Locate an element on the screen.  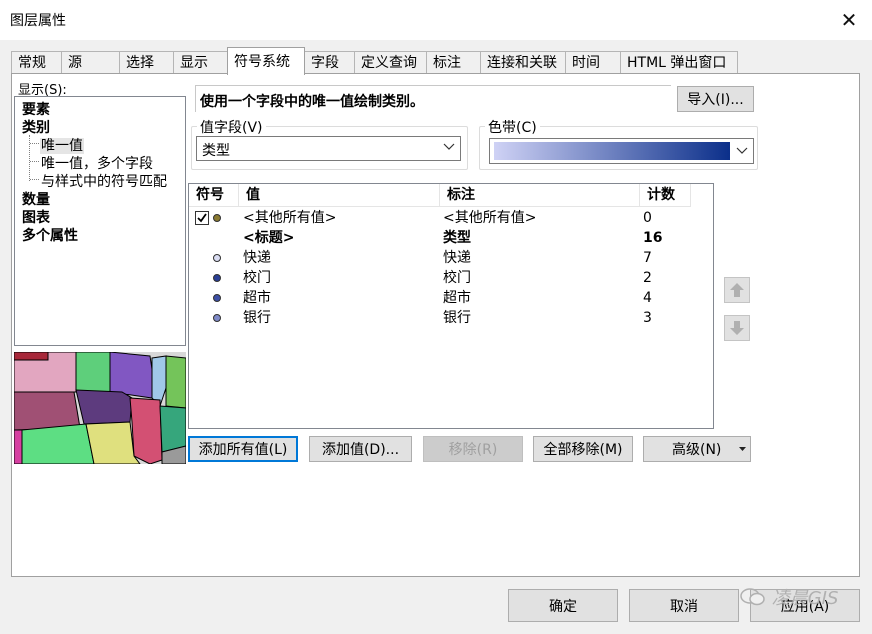
value-field-select: 类型 is located at coordinates (328, 148).